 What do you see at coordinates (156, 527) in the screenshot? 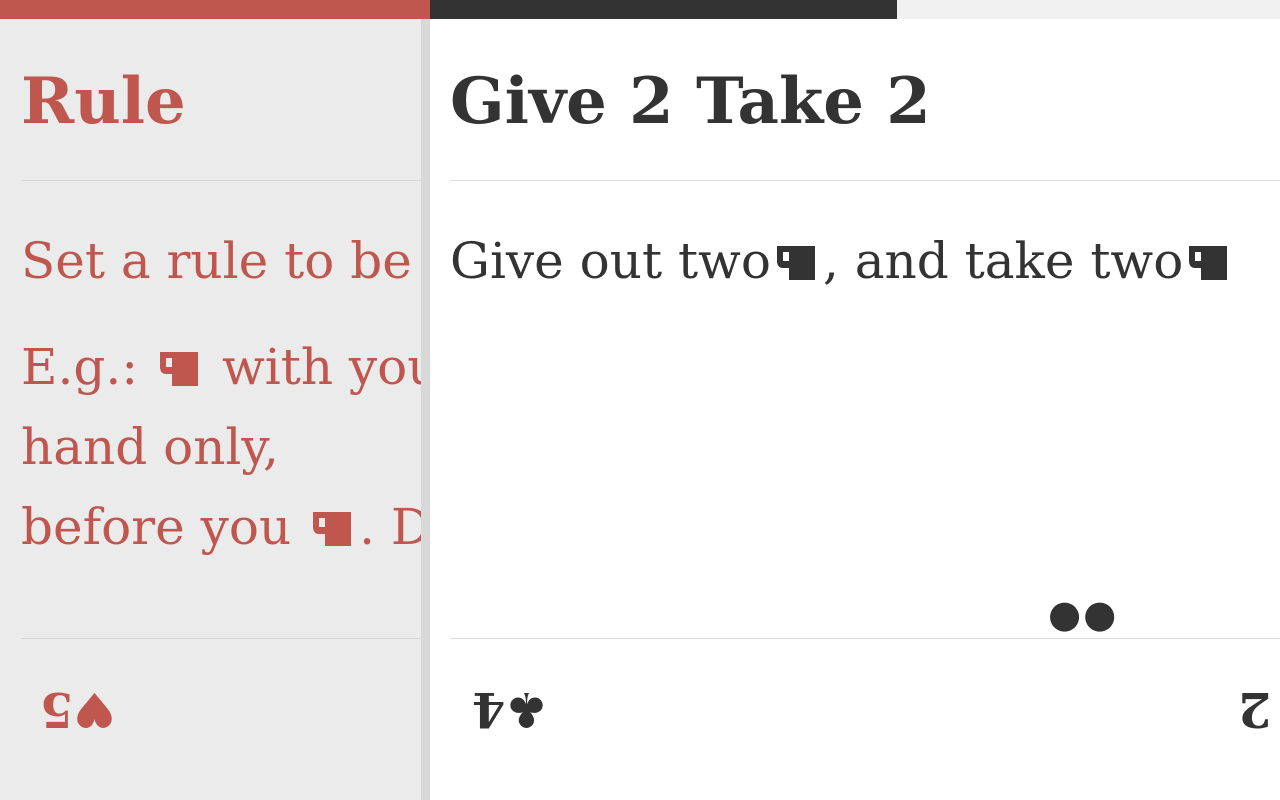
I see `rule-example-line2: before you` at bounding box center [156, 527].